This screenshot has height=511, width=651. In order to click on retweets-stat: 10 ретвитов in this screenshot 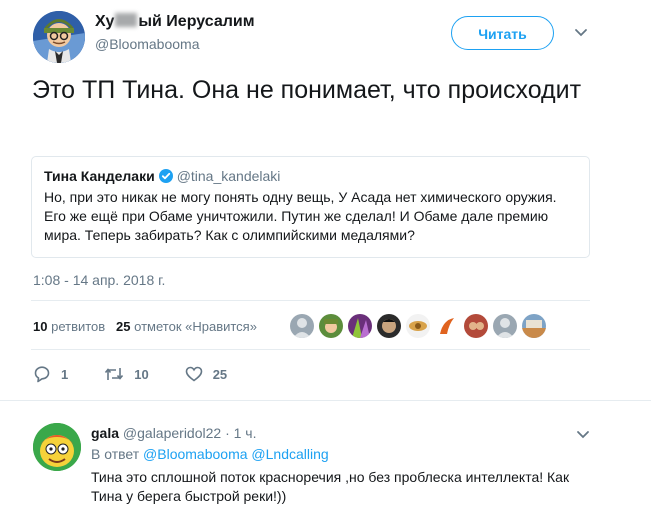, I will do `click(69, 326)`.